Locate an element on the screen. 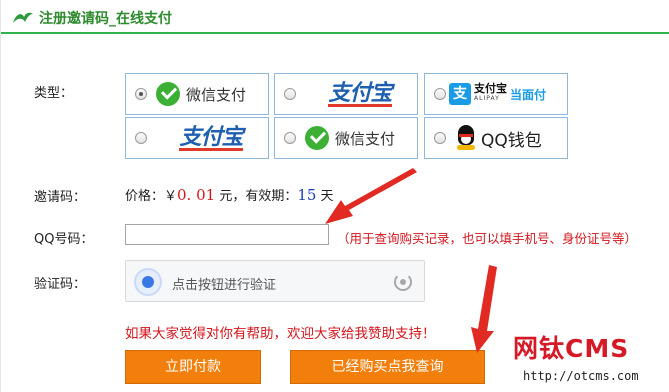 This screenshot has height=392, width=669. alipay-sub-text: ALIPAY is located at coordinates (487, 98).